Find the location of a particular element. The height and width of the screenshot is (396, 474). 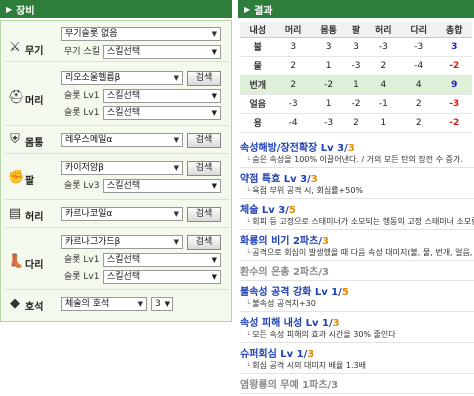

arm-item-value: 카이저암β is located at coordinates (84, 168).